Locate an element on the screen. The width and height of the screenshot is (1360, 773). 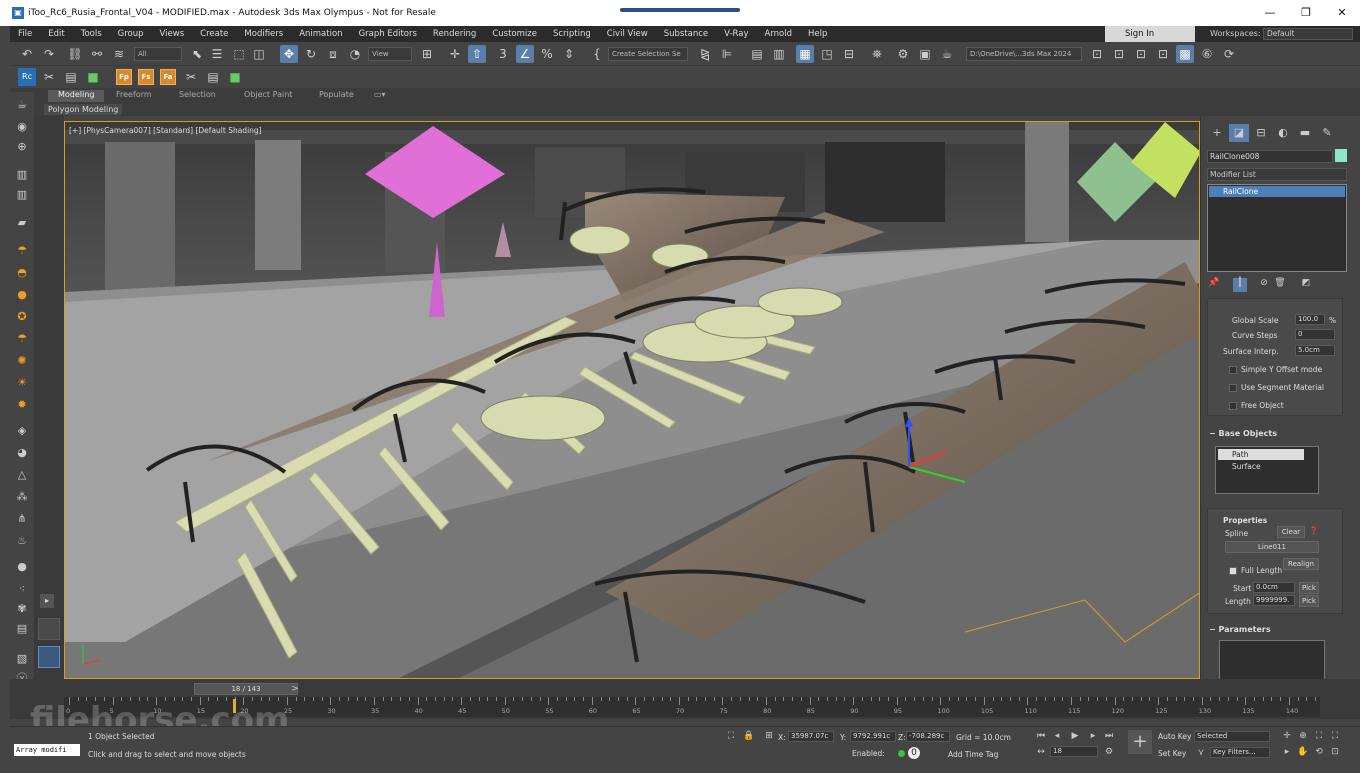
teapot-icon: ☕ is located at coordinates (22, 105).